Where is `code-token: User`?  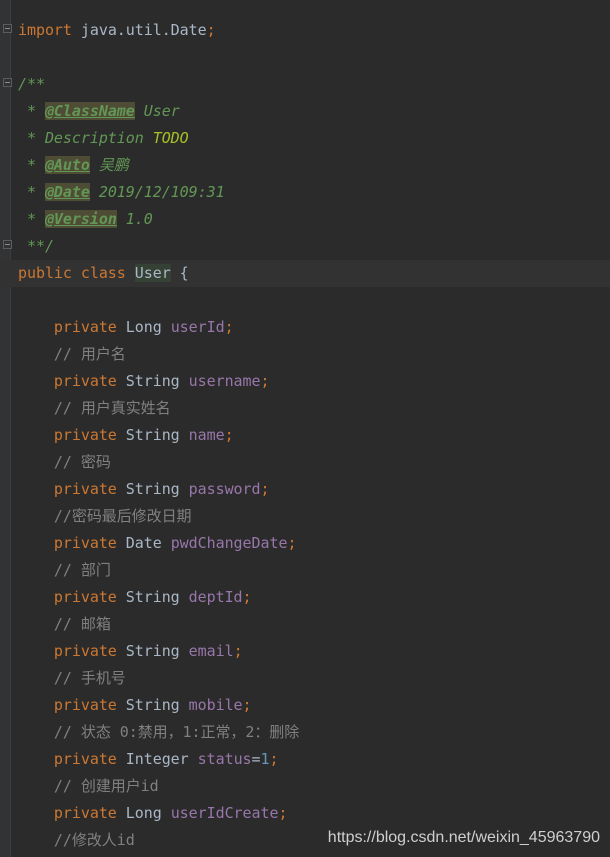 code-token: User is located at coordinates (157, 111).